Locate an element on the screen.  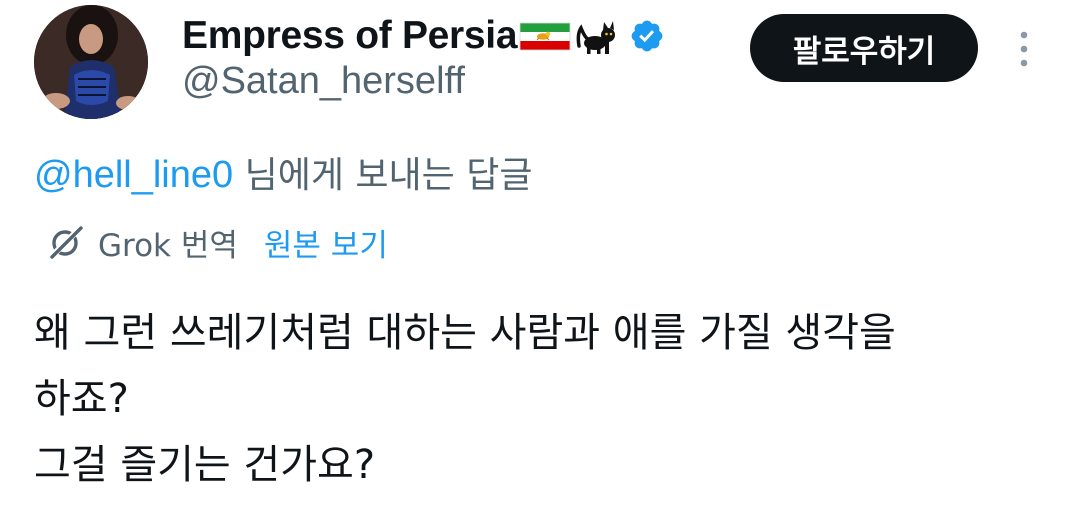
reply-mention-link: @hell_line0 is located at coordinates (133, 175).